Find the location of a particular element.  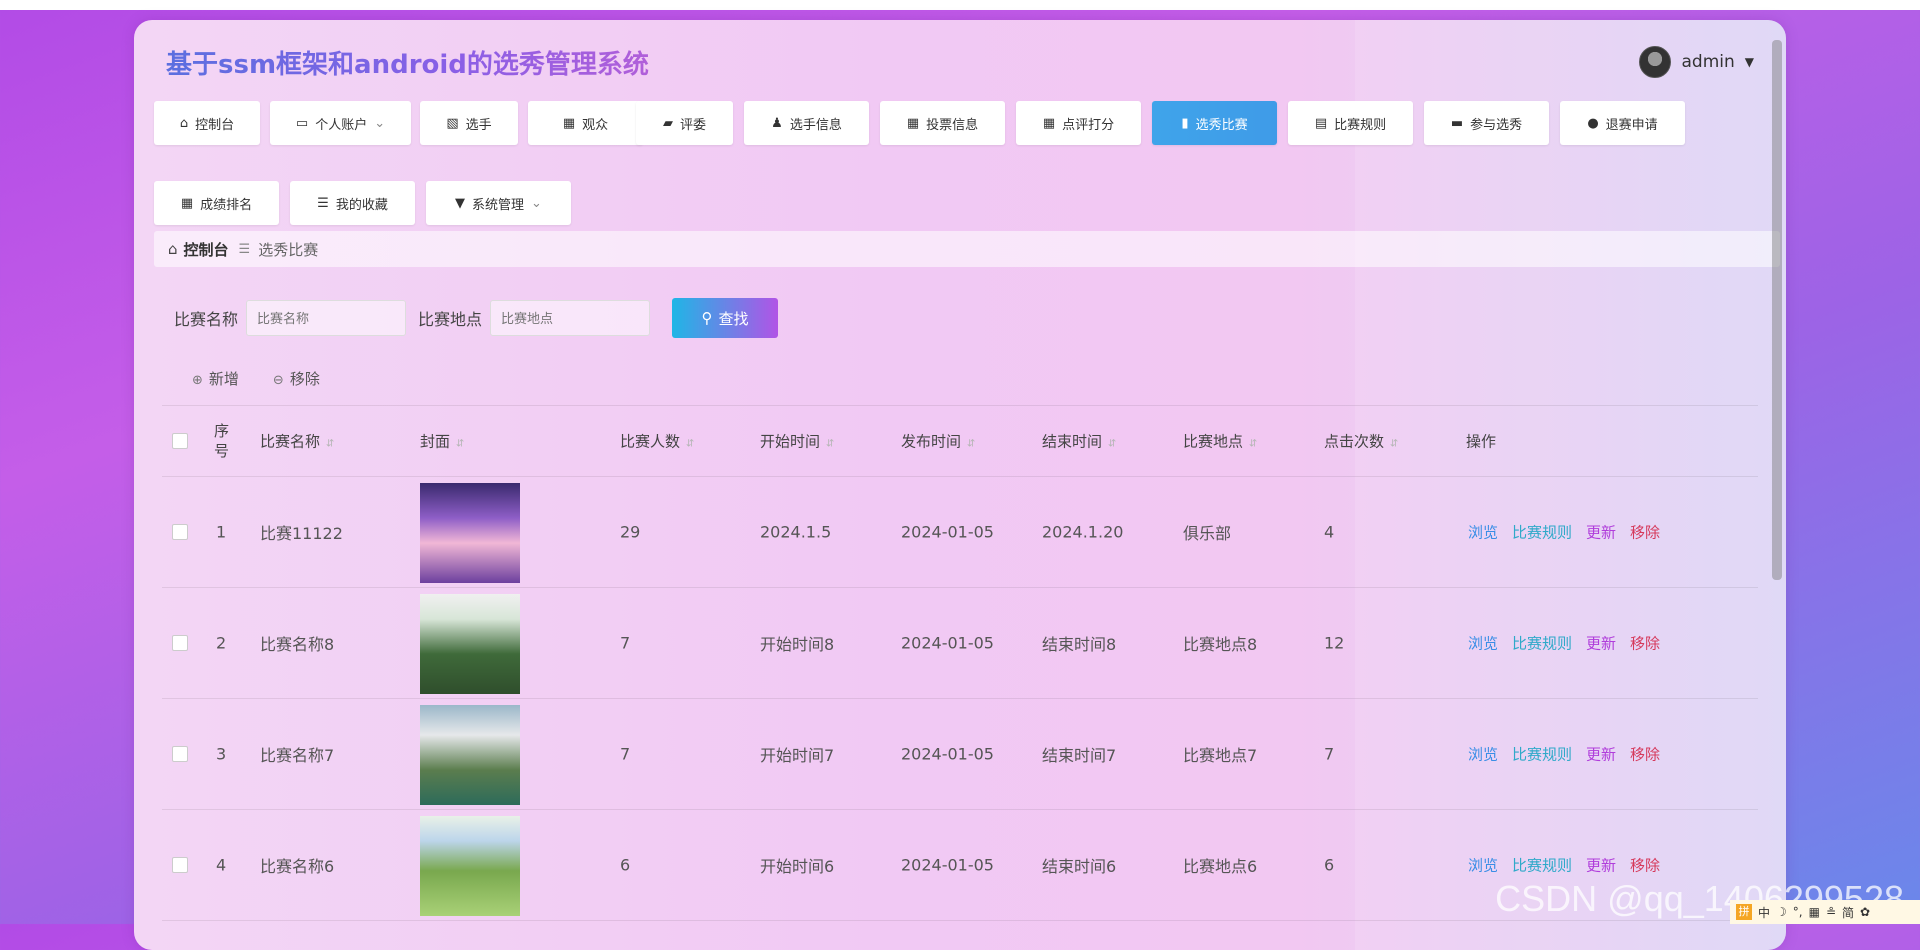

nav-account: ▭ 个人账户 ⌄ is located at coordinates (340, 123).